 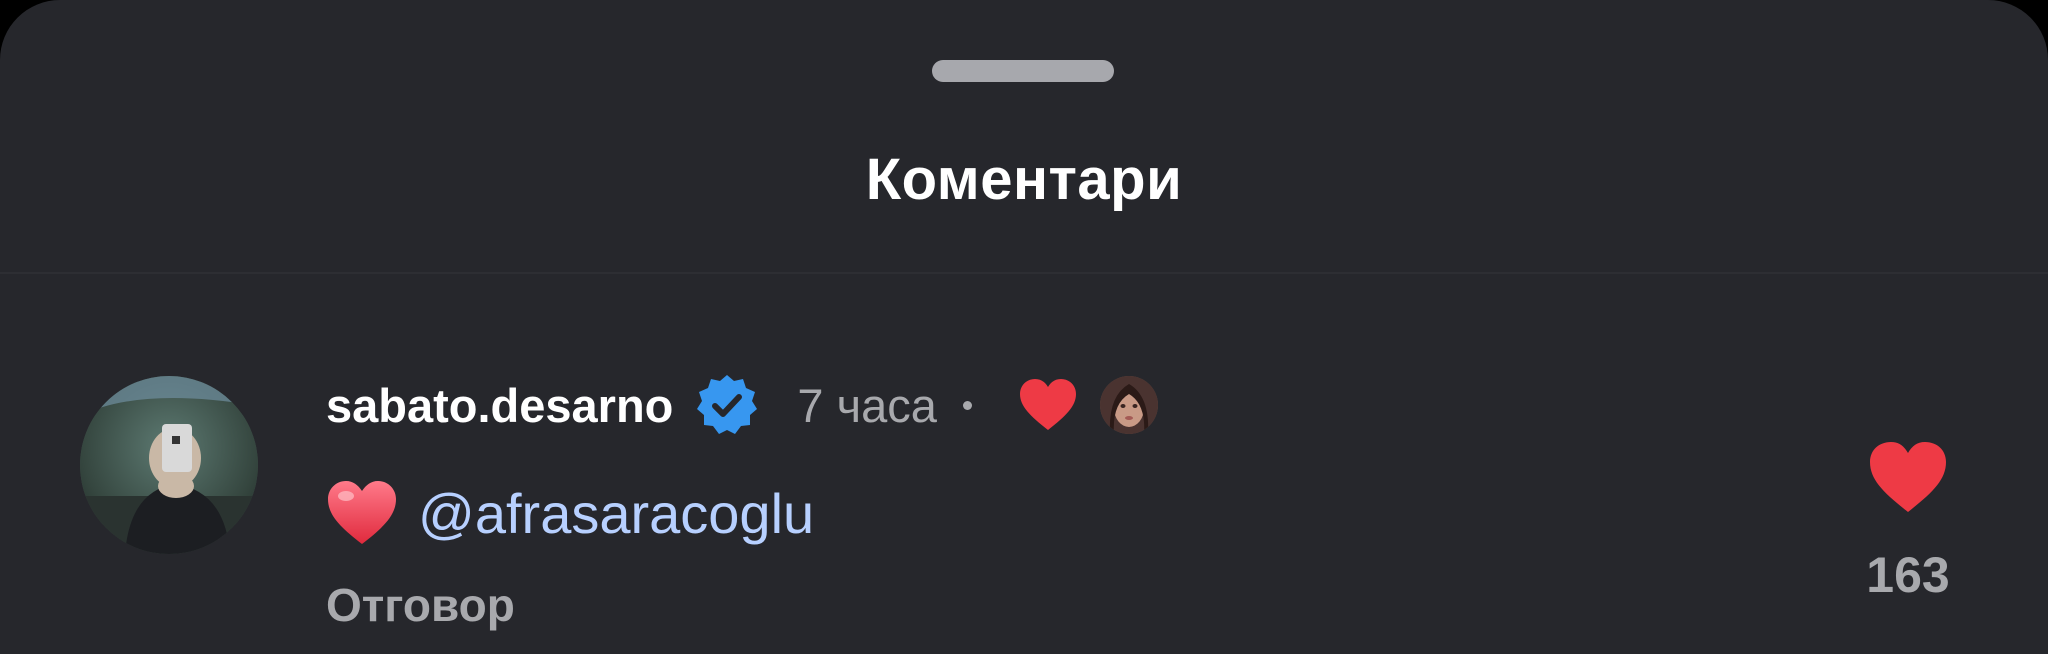 I want to click on author-avatar-image, so click(x=1128, y=405).